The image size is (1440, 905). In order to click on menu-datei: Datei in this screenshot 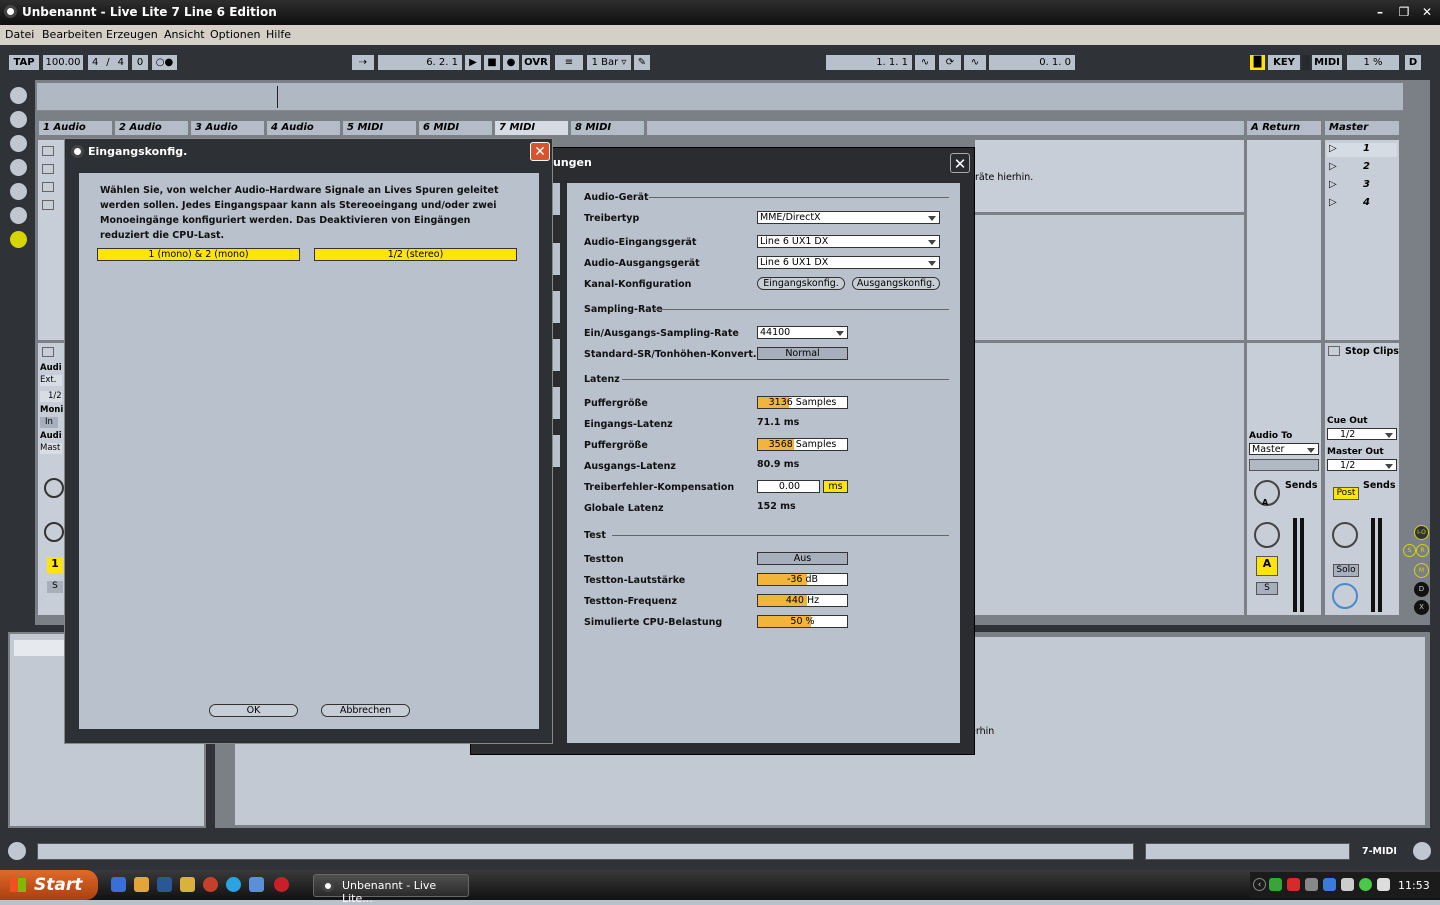, I will do `click(19, 34)`.